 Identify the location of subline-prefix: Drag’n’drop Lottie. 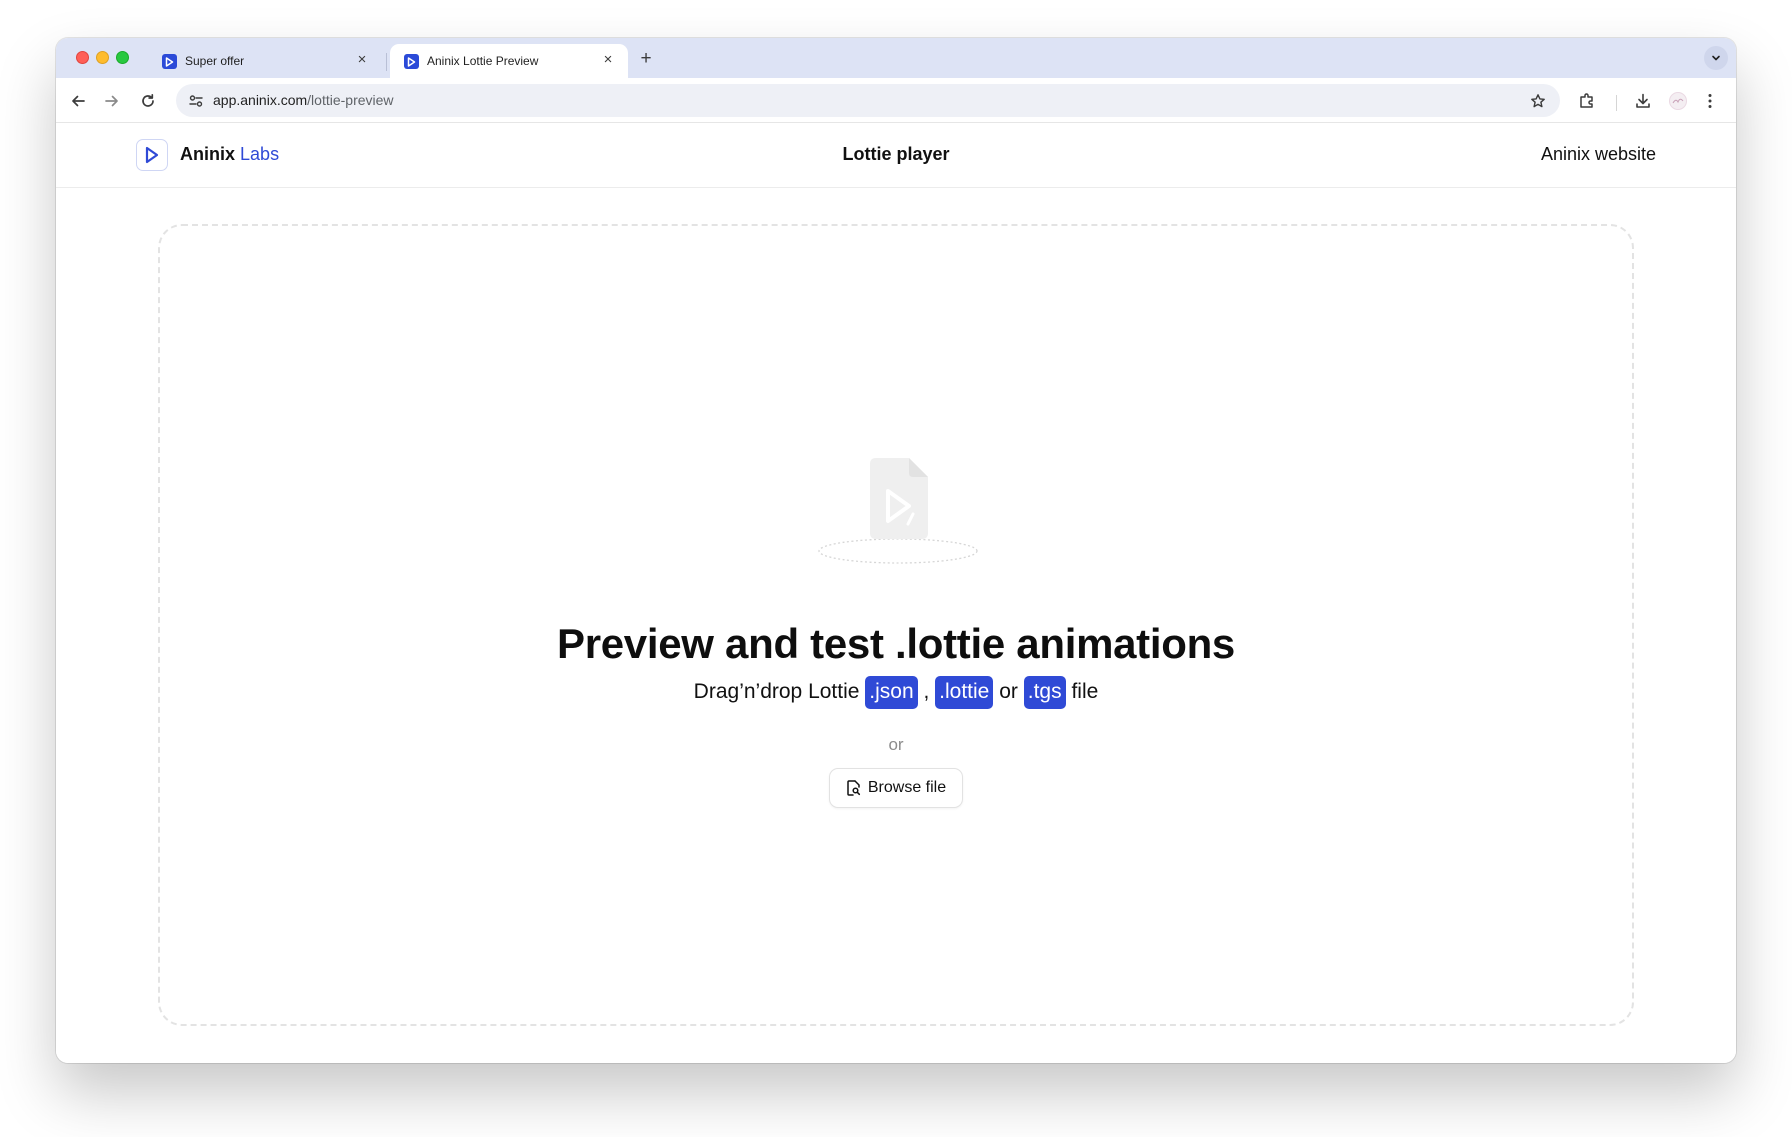
(776, 691).